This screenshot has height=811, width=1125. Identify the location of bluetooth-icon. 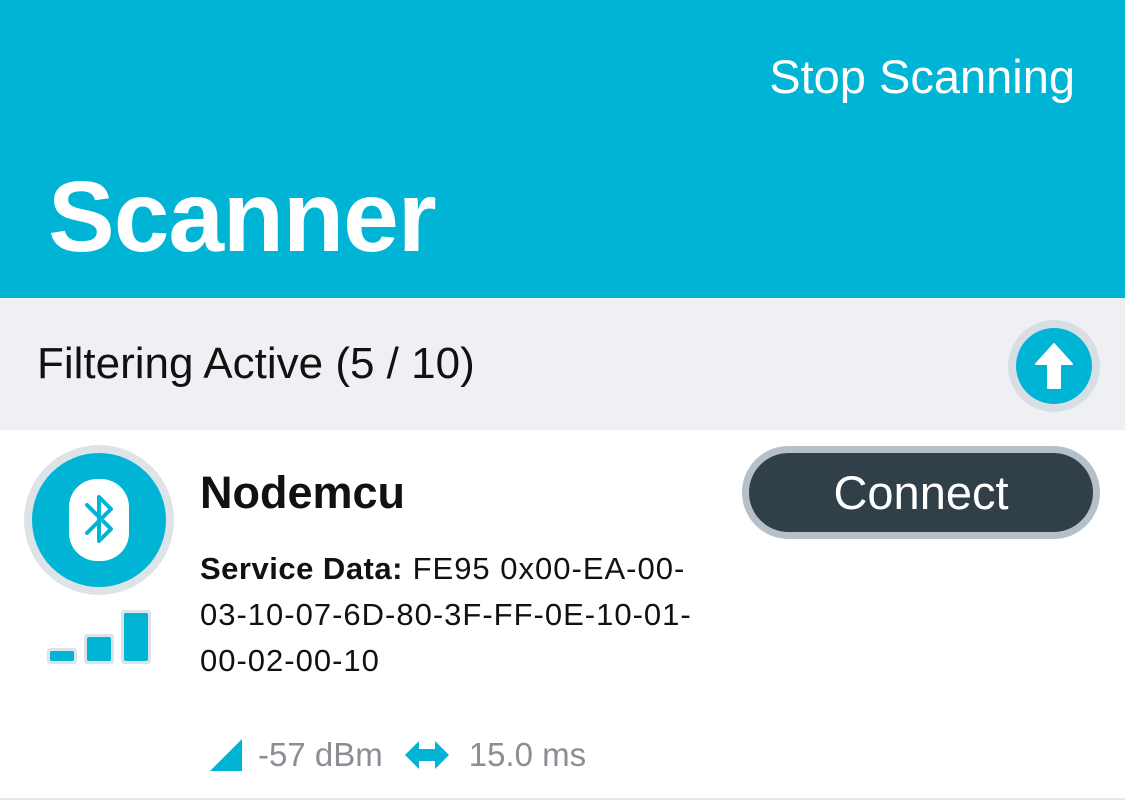
(99, 520).